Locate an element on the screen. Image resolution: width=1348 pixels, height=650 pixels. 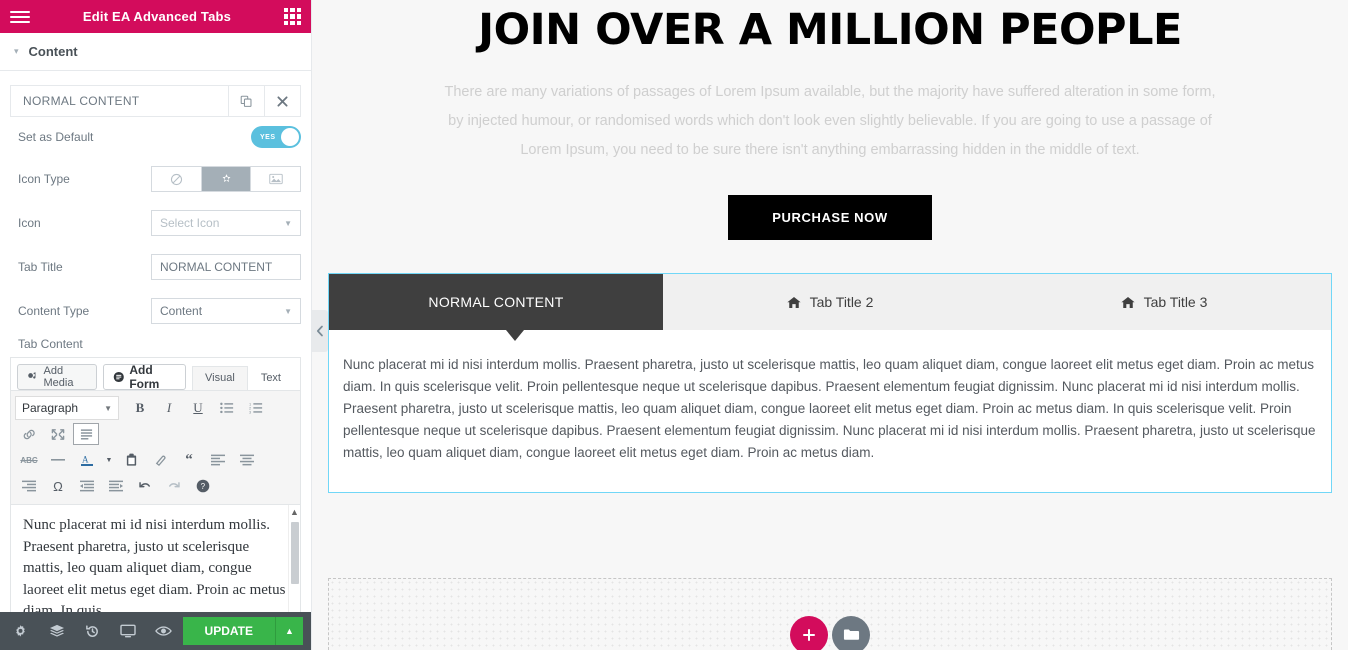
control-tab-title: Tab Title NORMAL CONTENT is located at coordinates (155, 267).